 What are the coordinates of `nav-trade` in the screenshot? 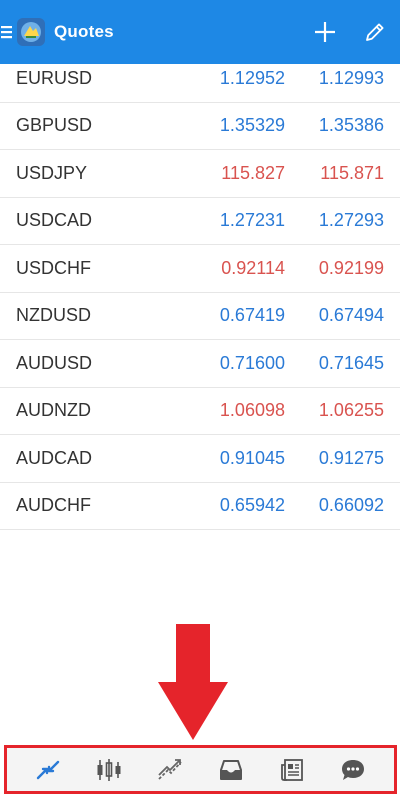 It's located at (170, 770).